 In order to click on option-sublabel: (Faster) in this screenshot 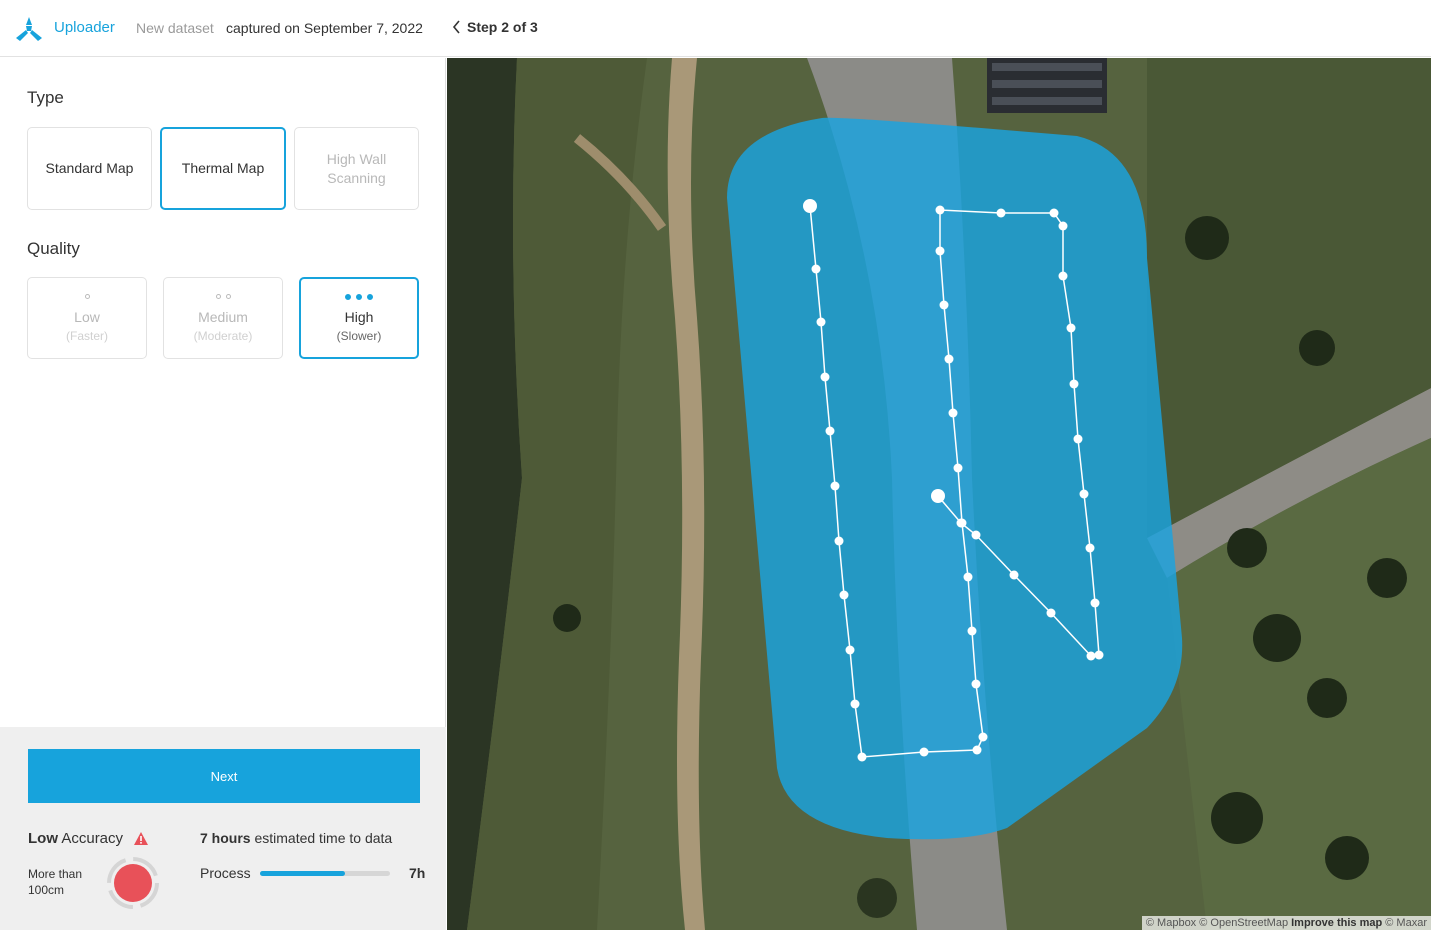, I will do `click(87, 335)`.